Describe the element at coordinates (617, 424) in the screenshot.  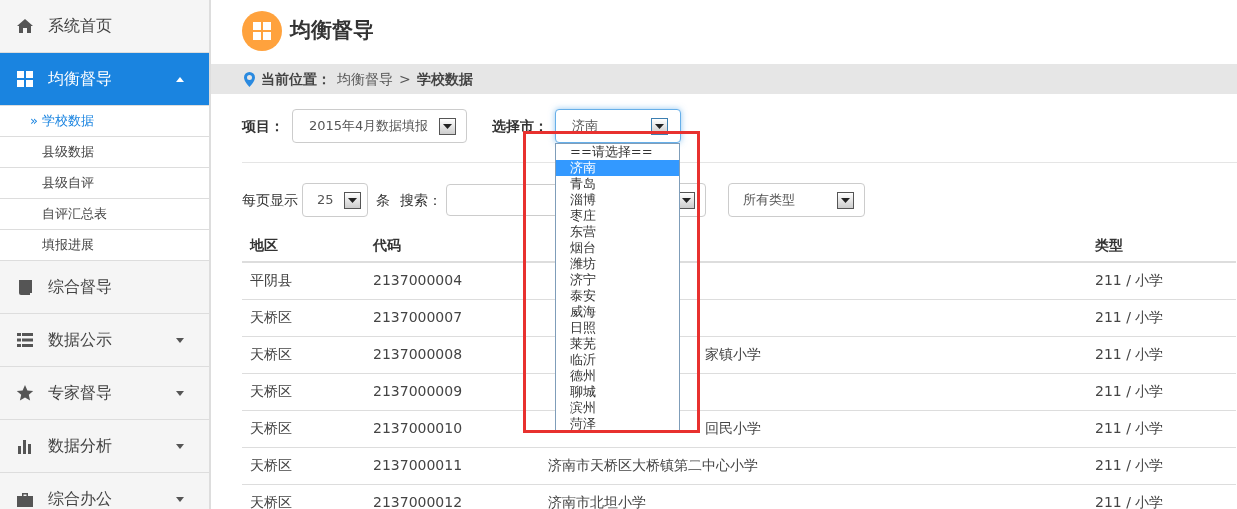
I see `dropdown-option: 菏泽` at that location.